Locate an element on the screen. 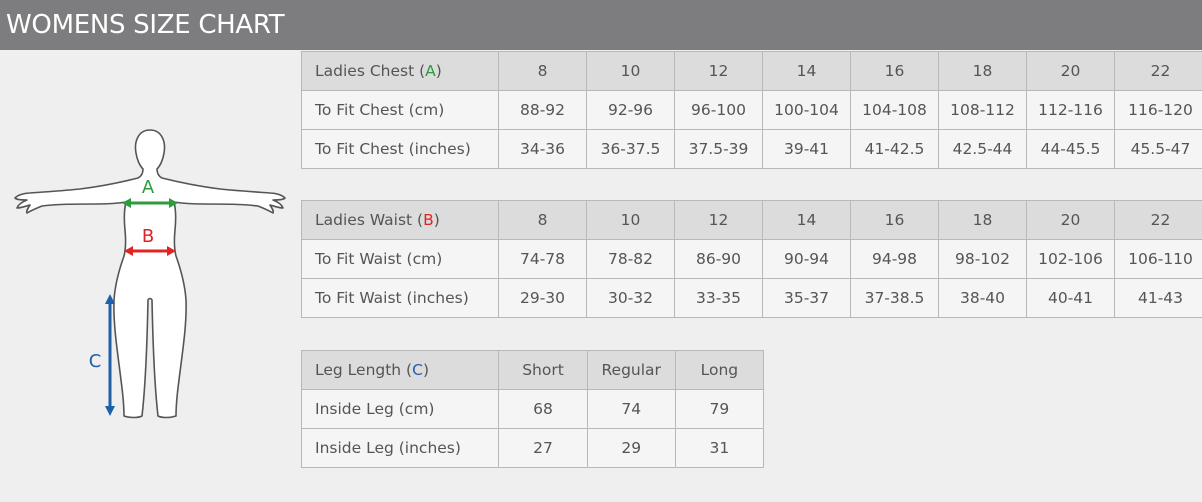 The height and width of the screenshot is (502, 1202). table-cell: 79 is located at coordinates (719, 409).